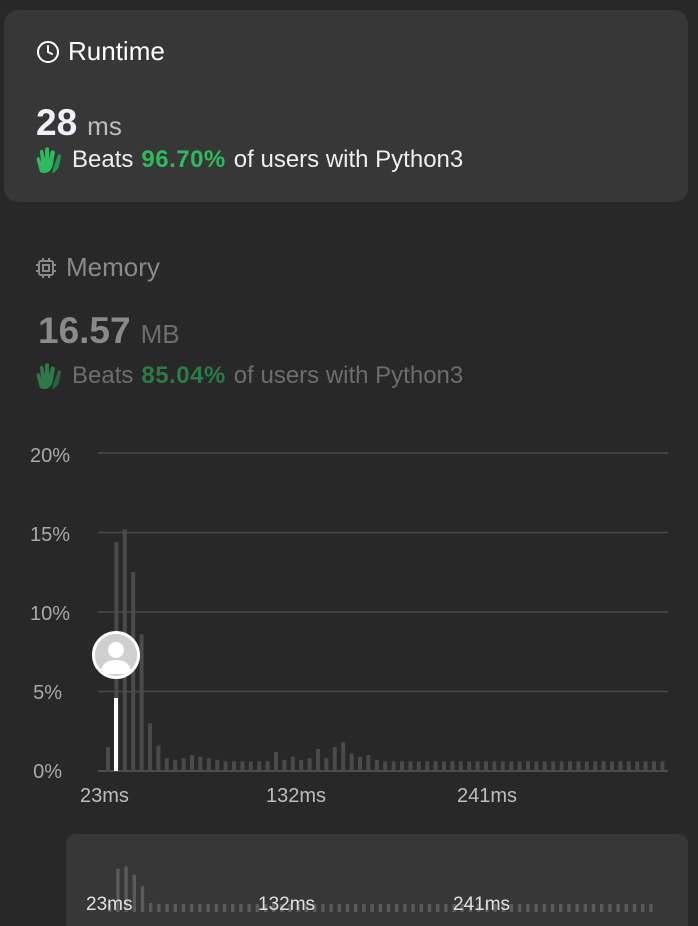  Describe the element at coordinates (116, 734) in the screenshot. I see `your-result-marker` at that location.